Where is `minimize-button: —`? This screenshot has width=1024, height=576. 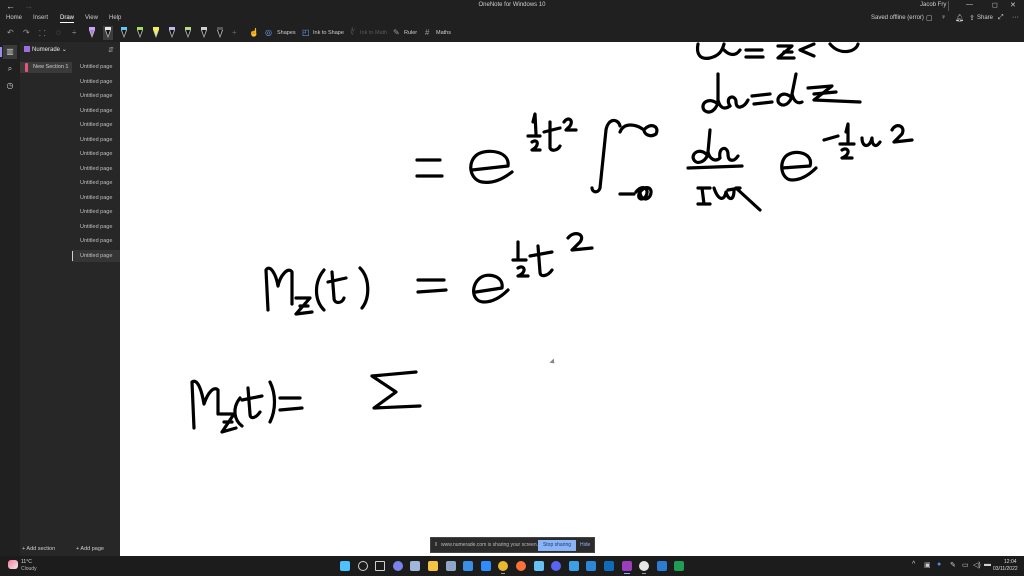 minimize-button: — is located at coordinates (969, 4).